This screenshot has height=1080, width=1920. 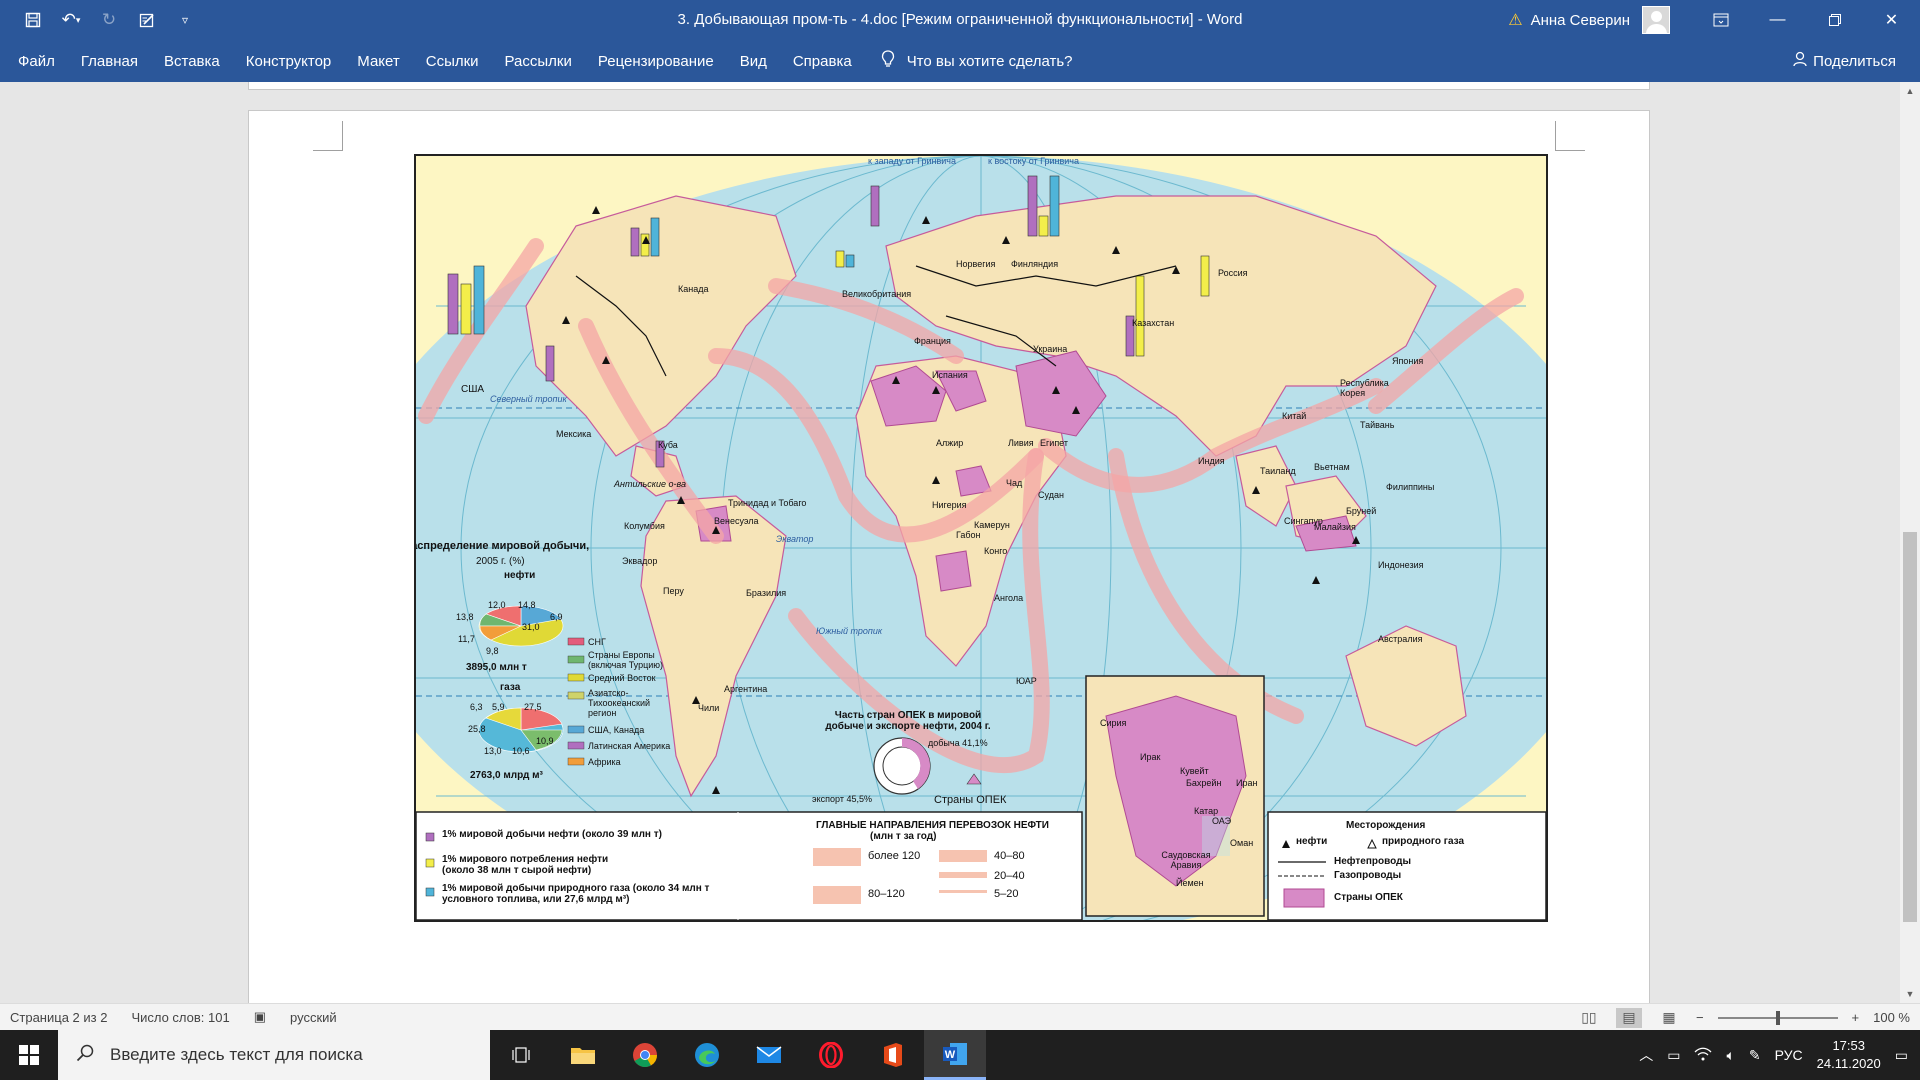 I want to click on web-layout-icon: ▦, so click(x=1669, y=1018).